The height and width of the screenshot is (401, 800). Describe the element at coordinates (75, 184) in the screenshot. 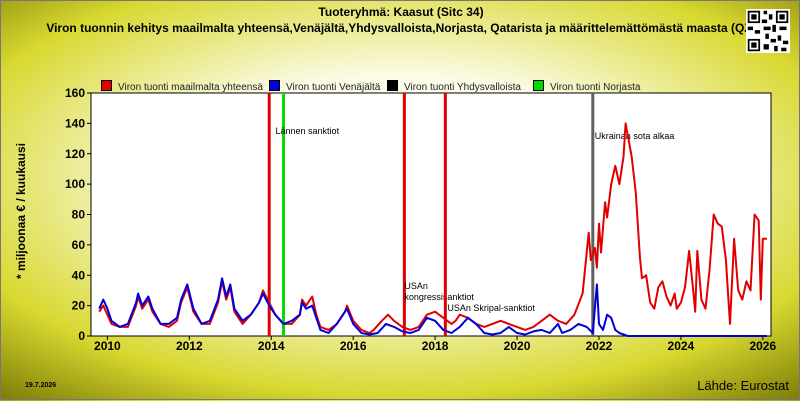

I see `y-tick-label: 100` at that location.